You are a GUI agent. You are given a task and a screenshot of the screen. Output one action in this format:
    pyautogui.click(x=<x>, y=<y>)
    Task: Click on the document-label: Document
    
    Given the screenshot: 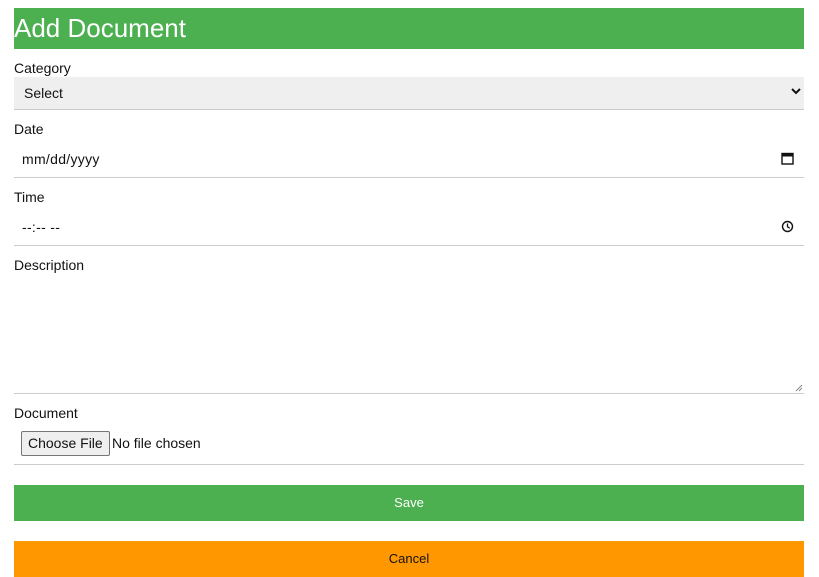 What is the action you would take?
    pyautogui.click(x=46, y=413)
    